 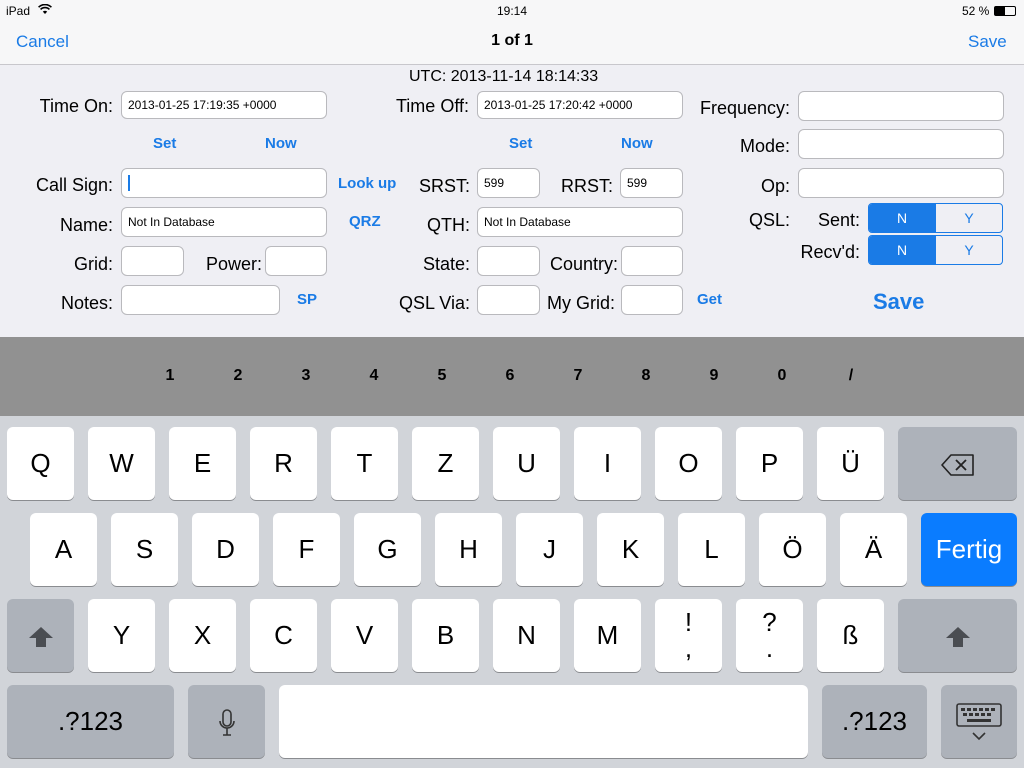 What do you see at coordinates (296, 261) in the screenshot?
I see `power-field` at bounding box center [296, 261].